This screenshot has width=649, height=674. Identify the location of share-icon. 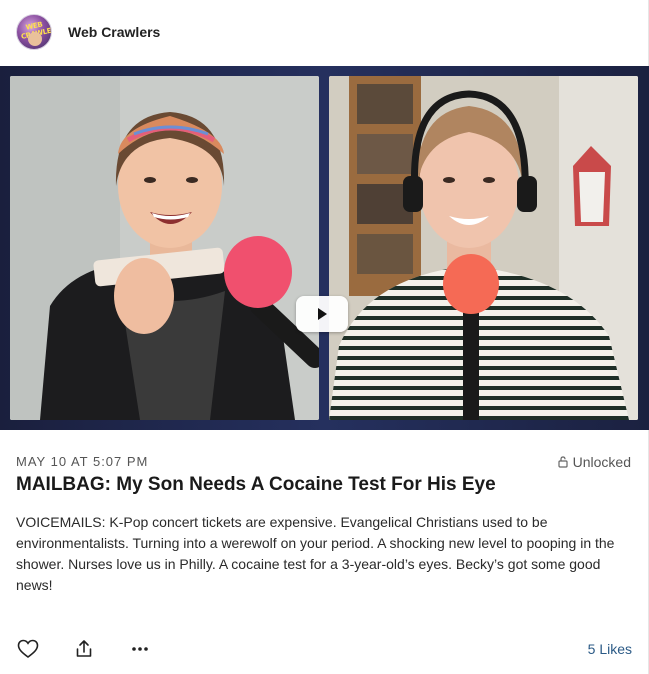
(84, 648).